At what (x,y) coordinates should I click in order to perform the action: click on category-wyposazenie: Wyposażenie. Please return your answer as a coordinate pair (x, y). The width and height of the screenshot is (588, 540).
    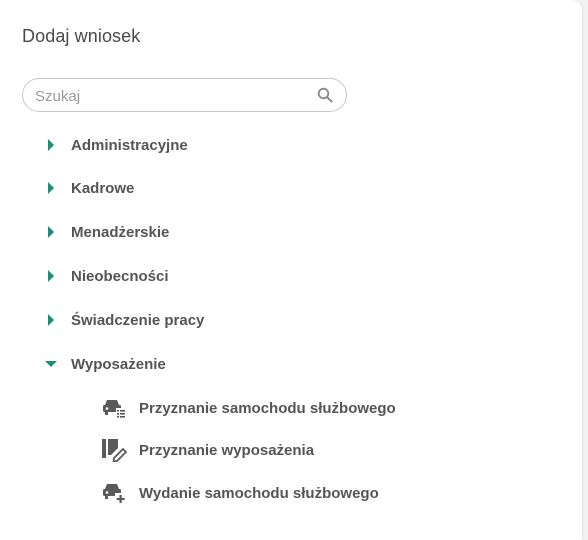
    Looking at the image, I should click on (105, 364).